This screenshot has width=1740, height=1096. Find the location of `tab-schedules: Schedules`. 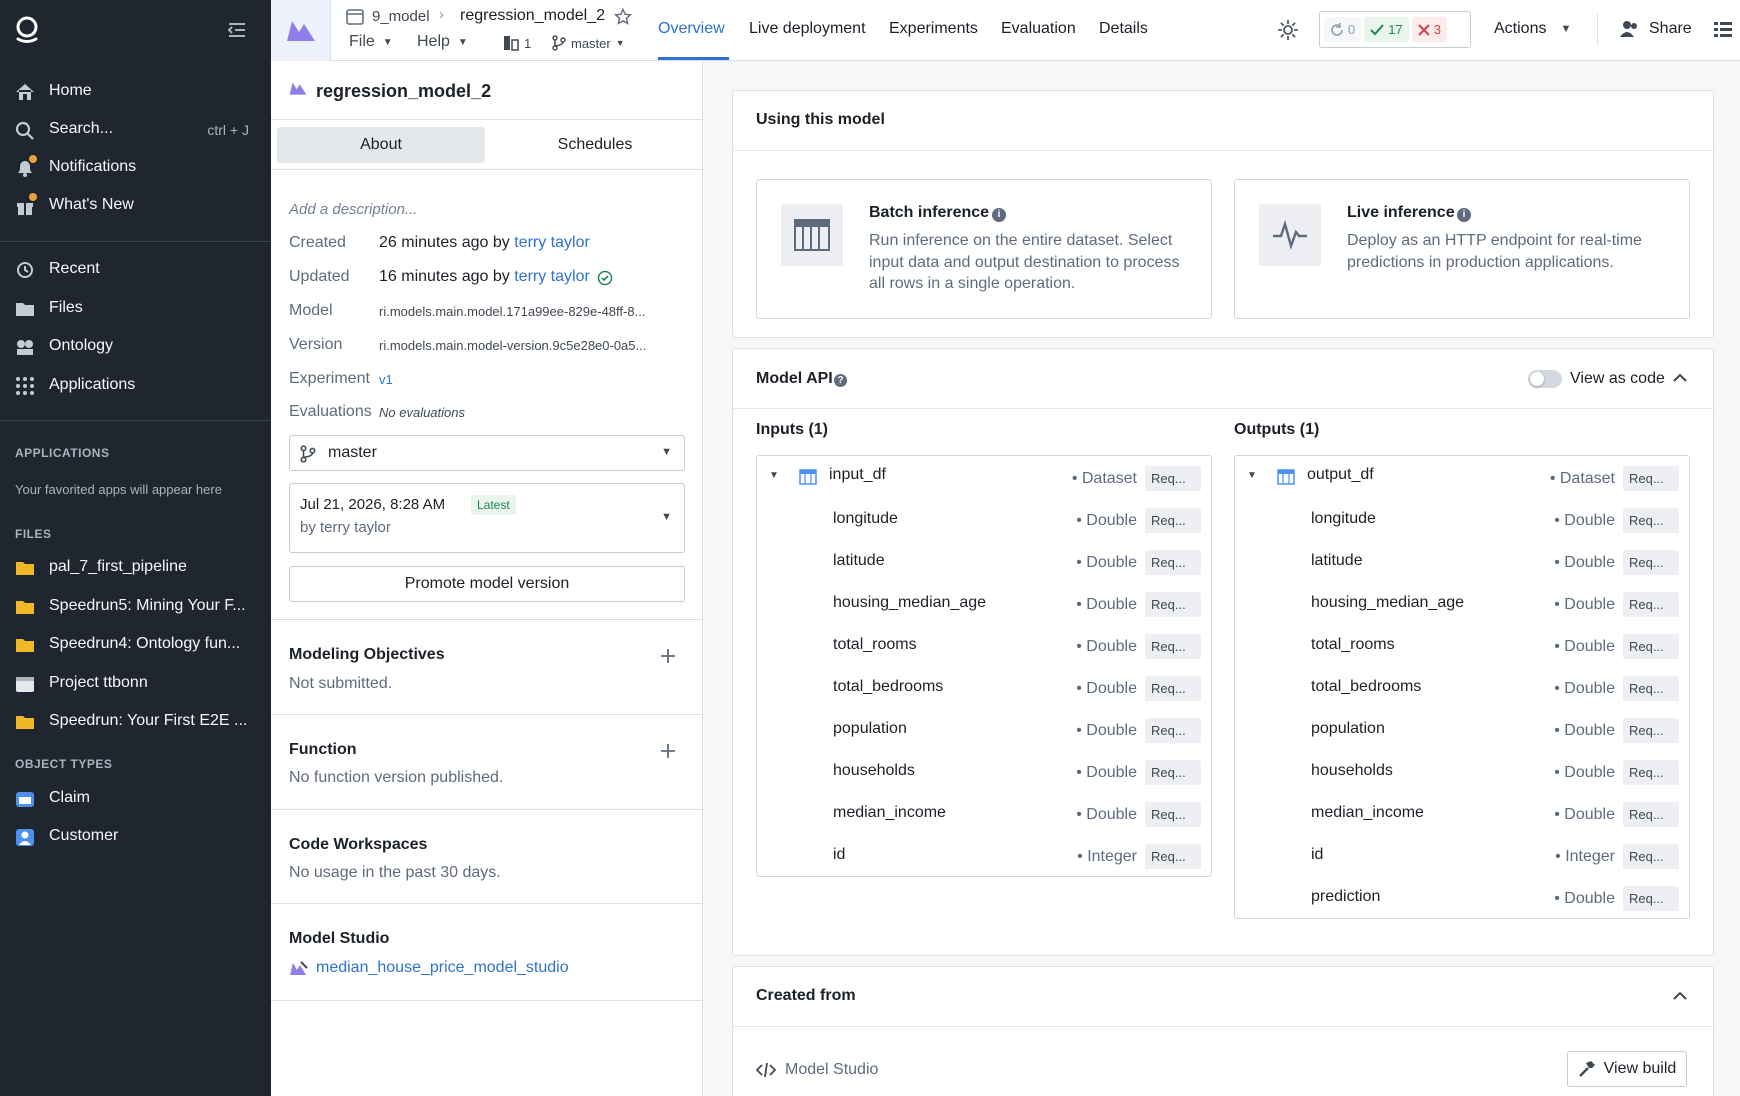

tab-schedules: Schedules is located at coordinates (595, 145).